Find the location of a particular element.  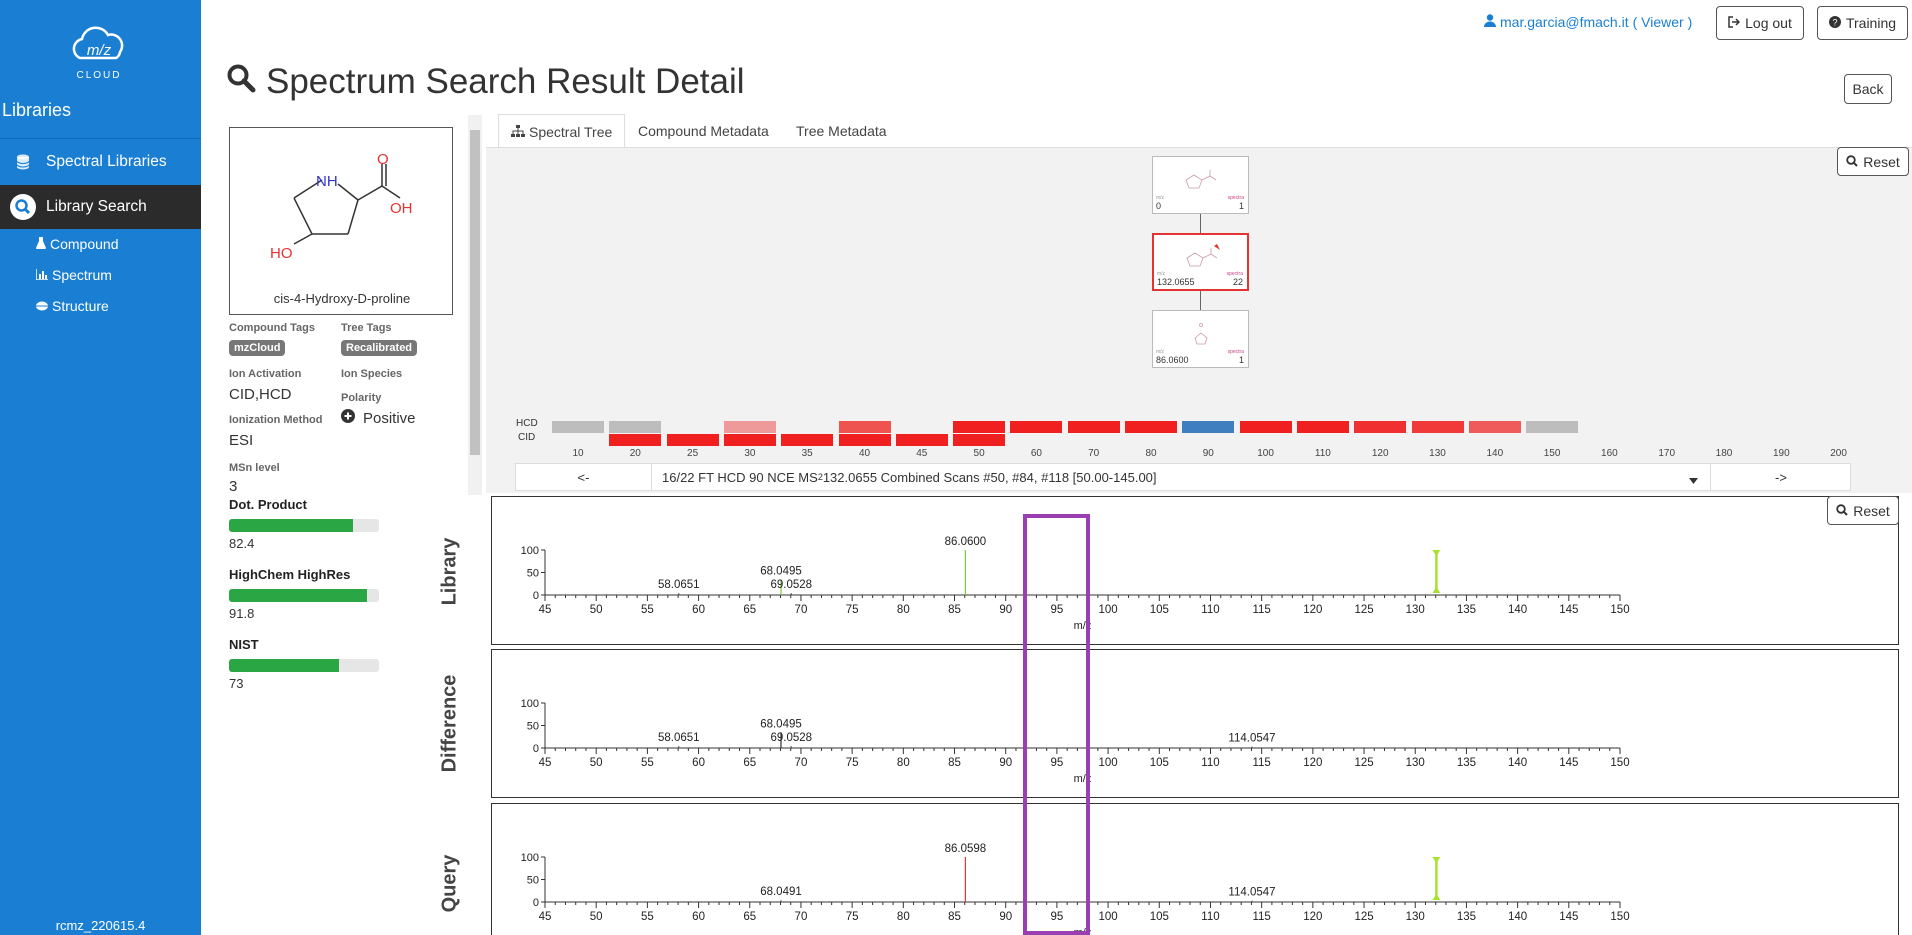

score-bar is located at coordinates (304, 595).